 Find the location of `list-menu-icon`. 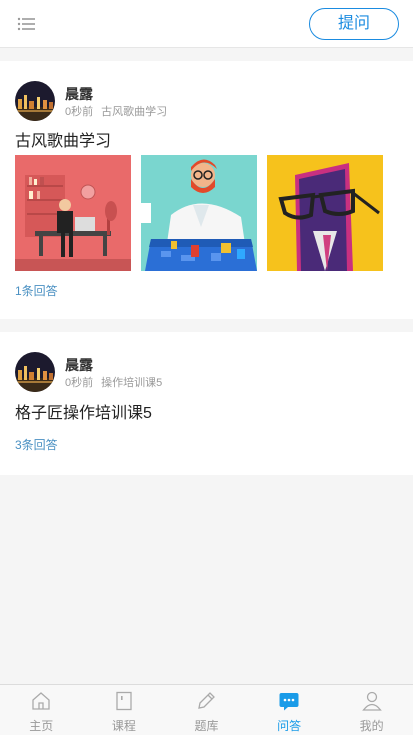

list-menu-icon is located at coordinates (27, 24).